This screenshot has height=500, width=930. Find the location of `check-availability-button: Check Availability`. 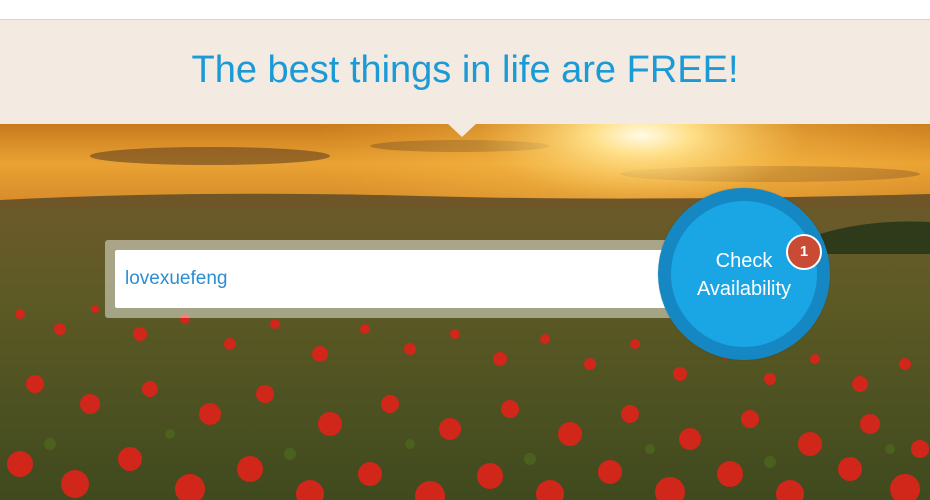

check-availability-button: Check Availability is located at coordinates (744, 274).